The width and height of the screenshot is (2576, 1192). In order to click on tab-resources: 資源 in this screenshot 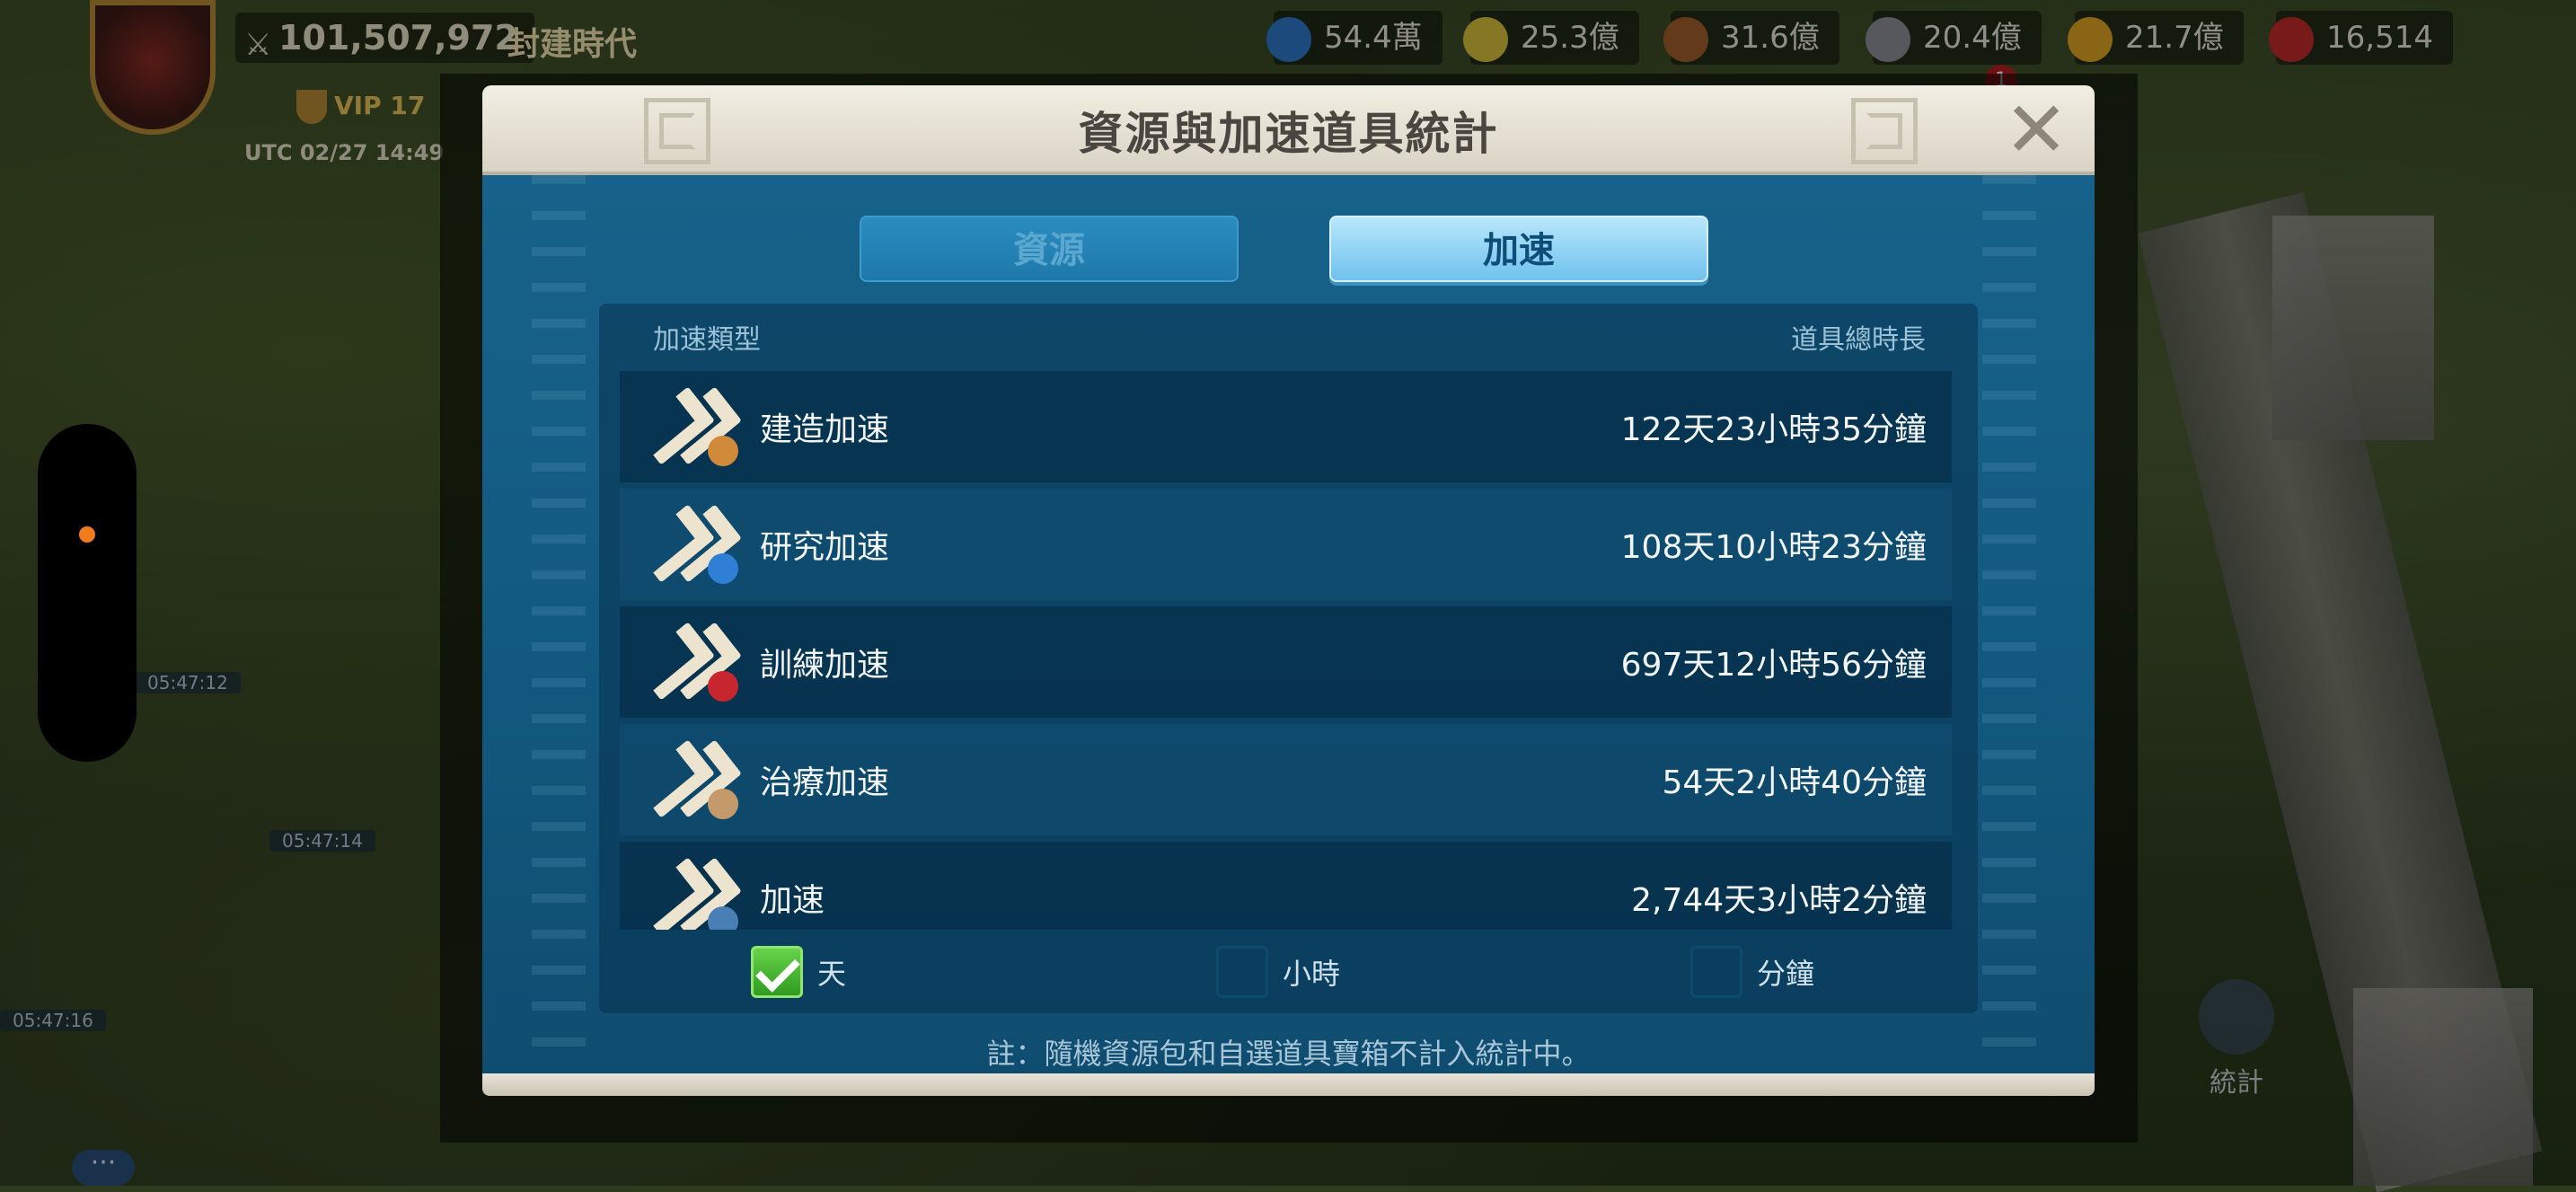, I will do `click(1049, 249)`.